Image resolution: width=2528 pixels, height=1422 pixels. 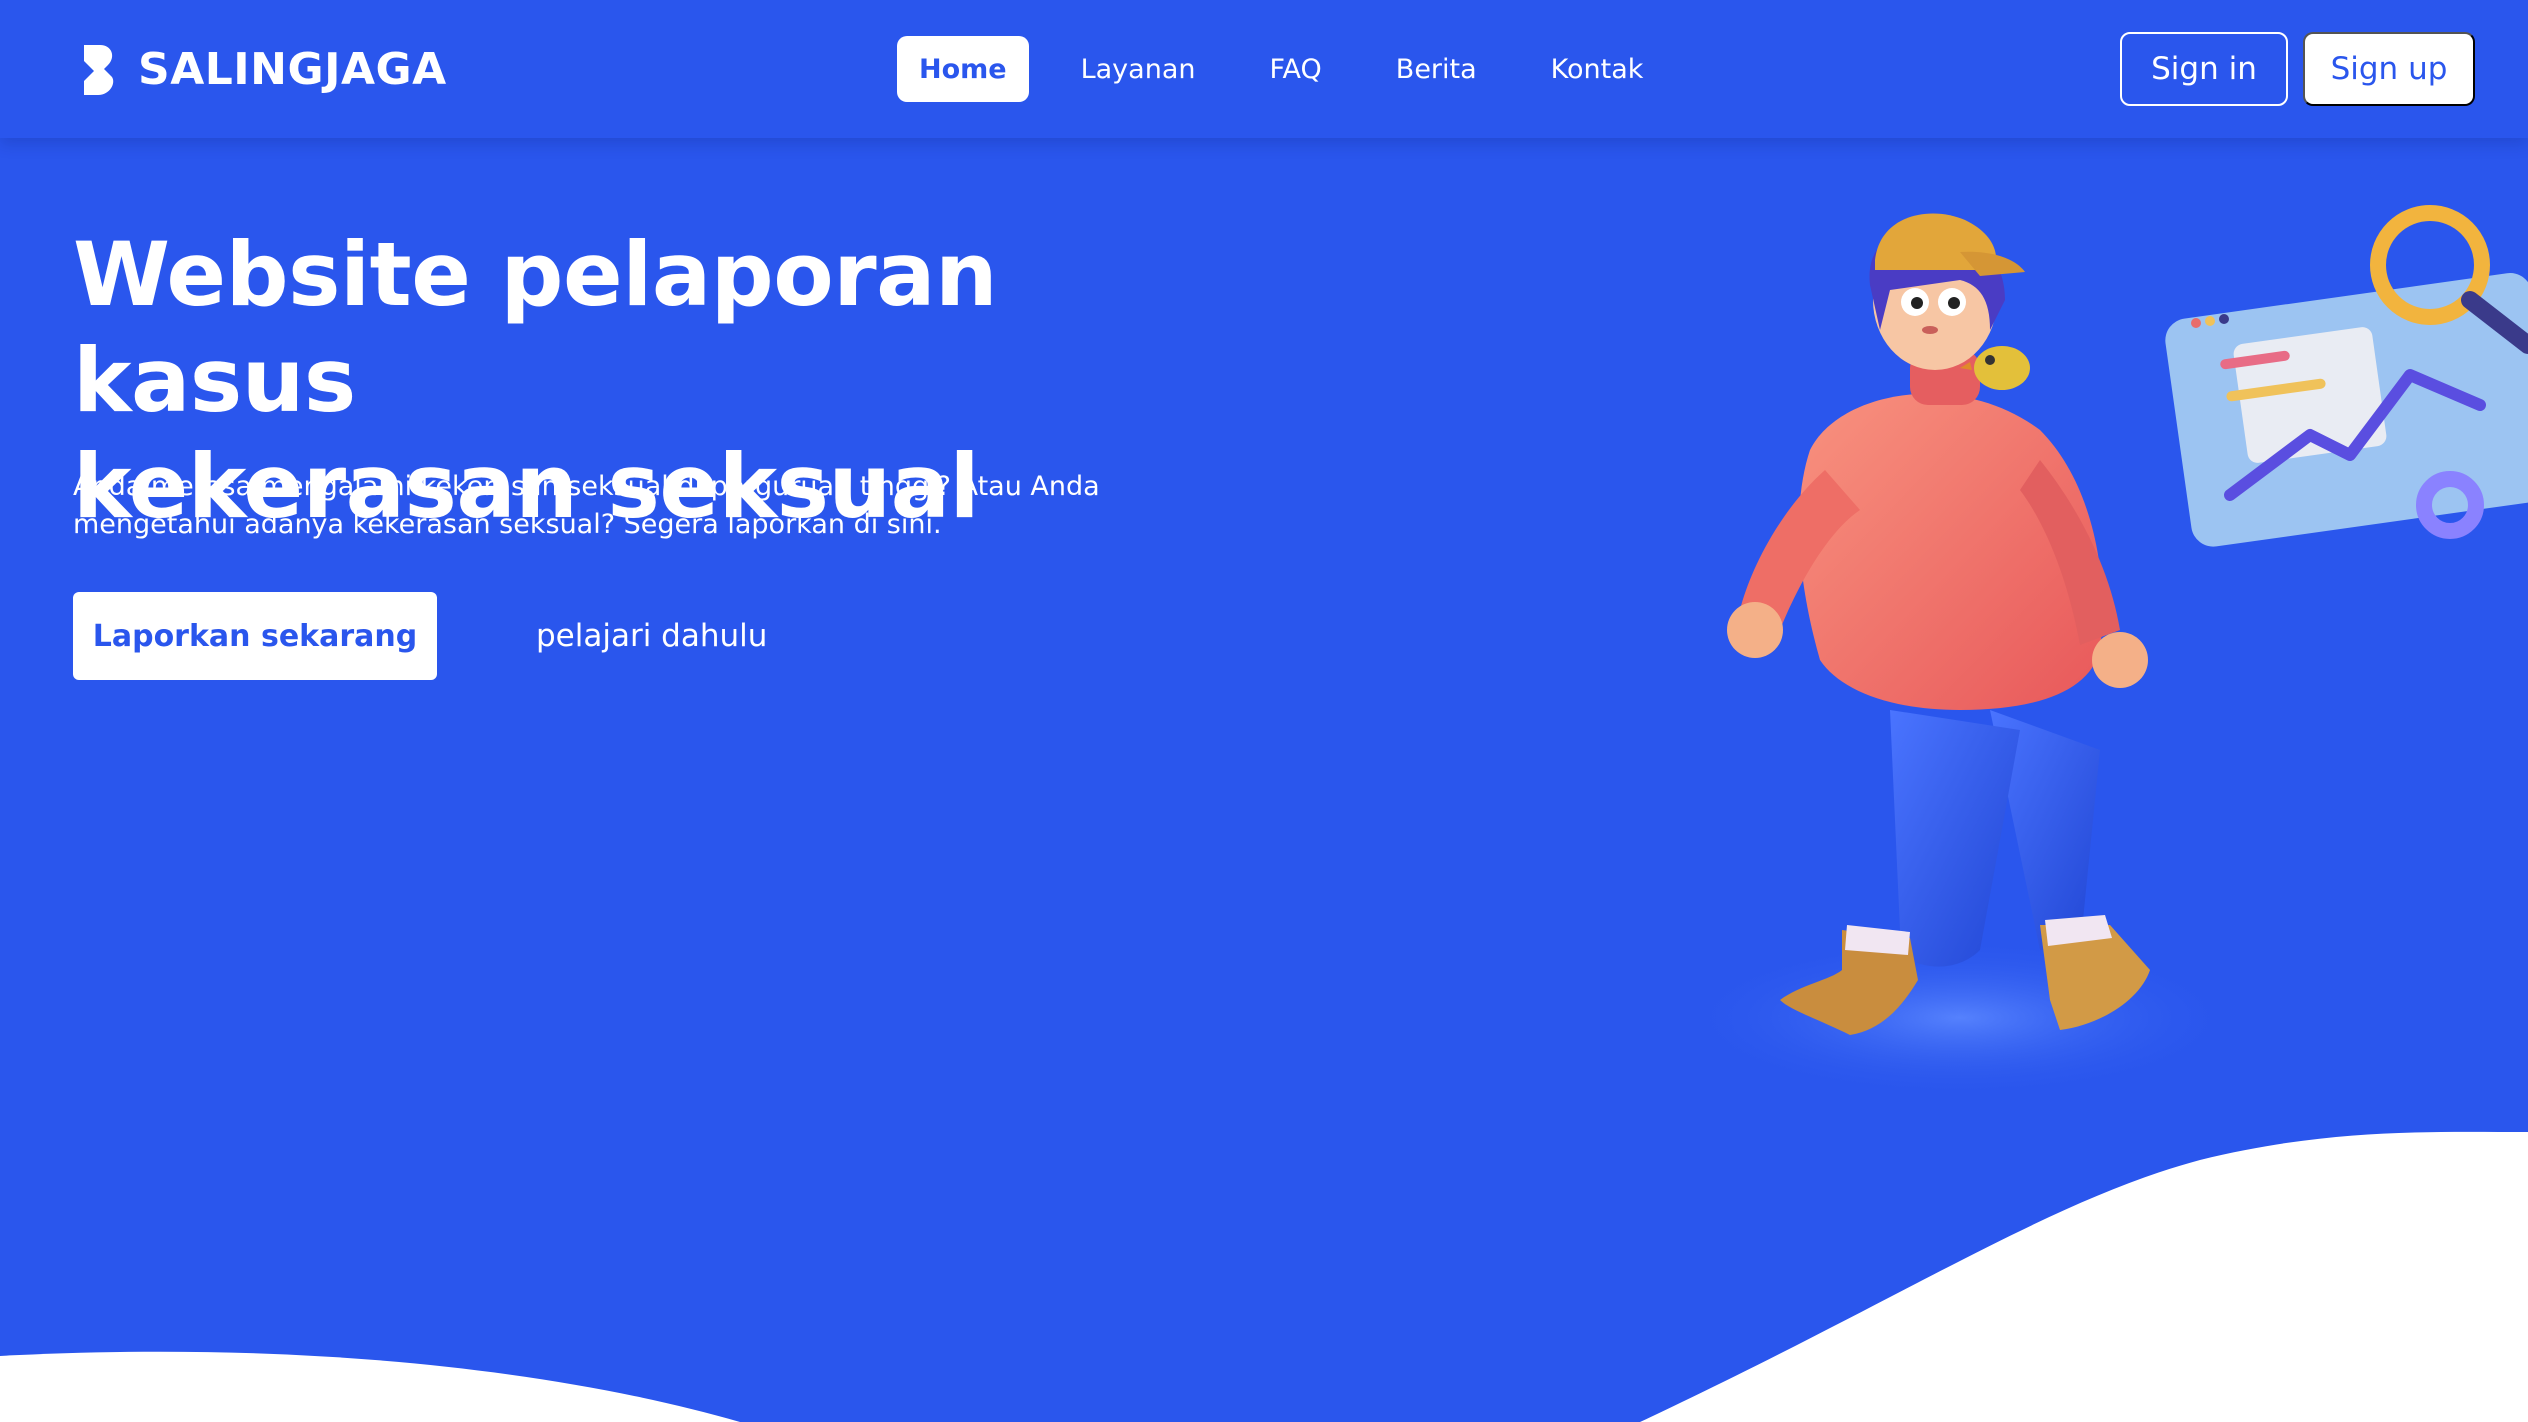 What do you see at coordinates (1138, 69) in the screenshot?
I see `nav-item-layanan: Layanan` at bounding box center [1138, 69].